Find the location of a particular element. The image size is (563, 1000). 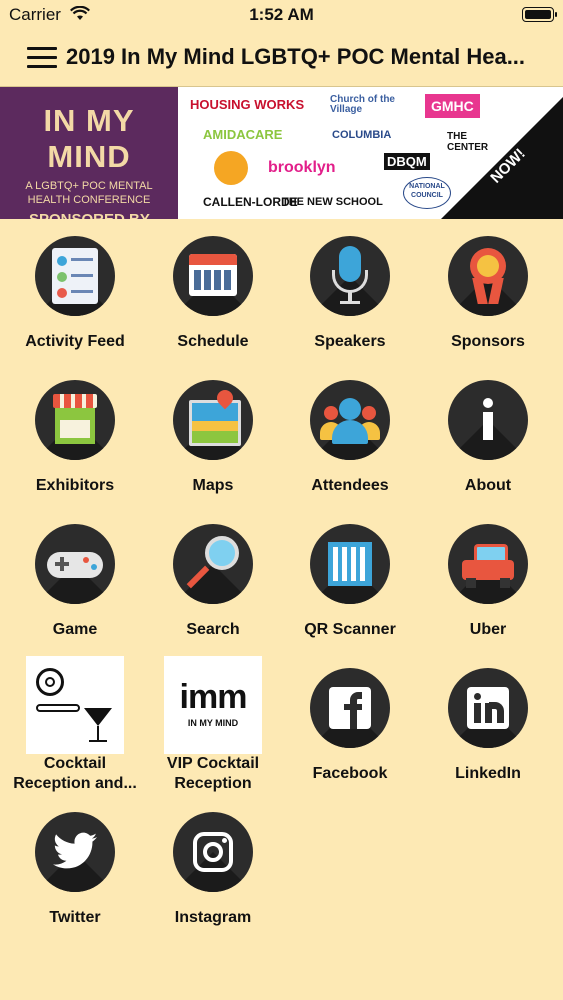

tile-label: Instagram is located at coordinates (213, 917).